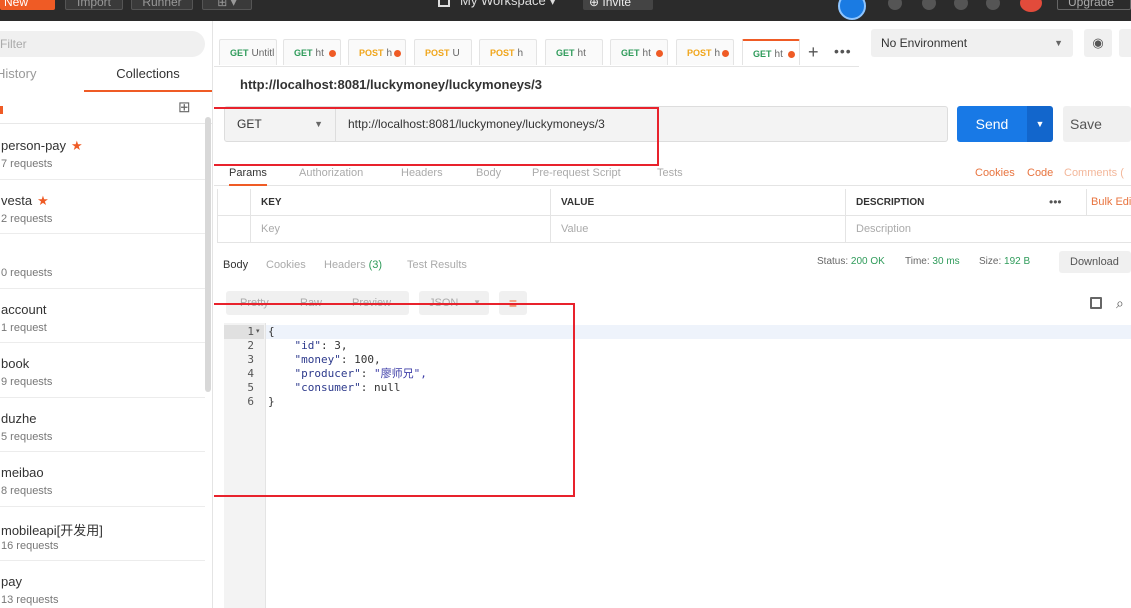 This screenshot has width=1131, height=608. What do you see at coordinates (988, 229) in the screenshot?
I see `param-description-input: Description` at bounding box center [988, 229].